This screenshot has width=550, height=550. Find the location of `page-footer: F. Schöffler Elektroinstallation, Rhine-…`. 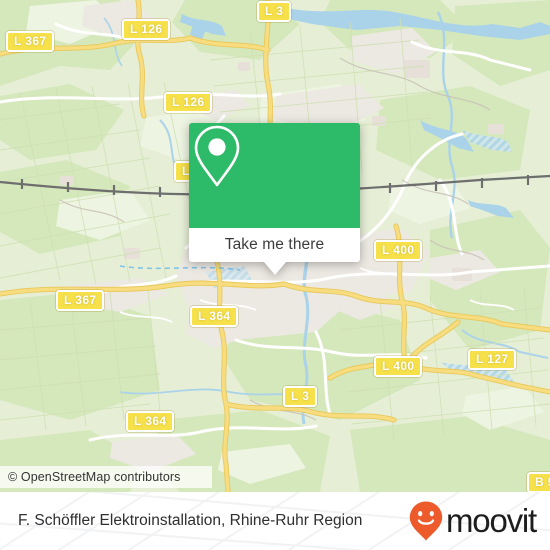

page-footer: F. Schöffler Elektroinstallation, Rhine-… is located at coordinates (275, 521).